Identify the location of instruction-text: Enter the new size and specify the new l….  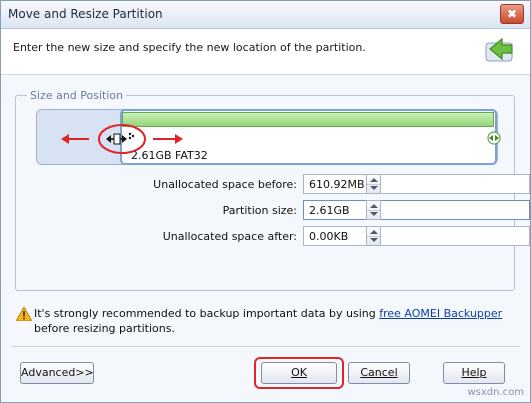
(189, 47).